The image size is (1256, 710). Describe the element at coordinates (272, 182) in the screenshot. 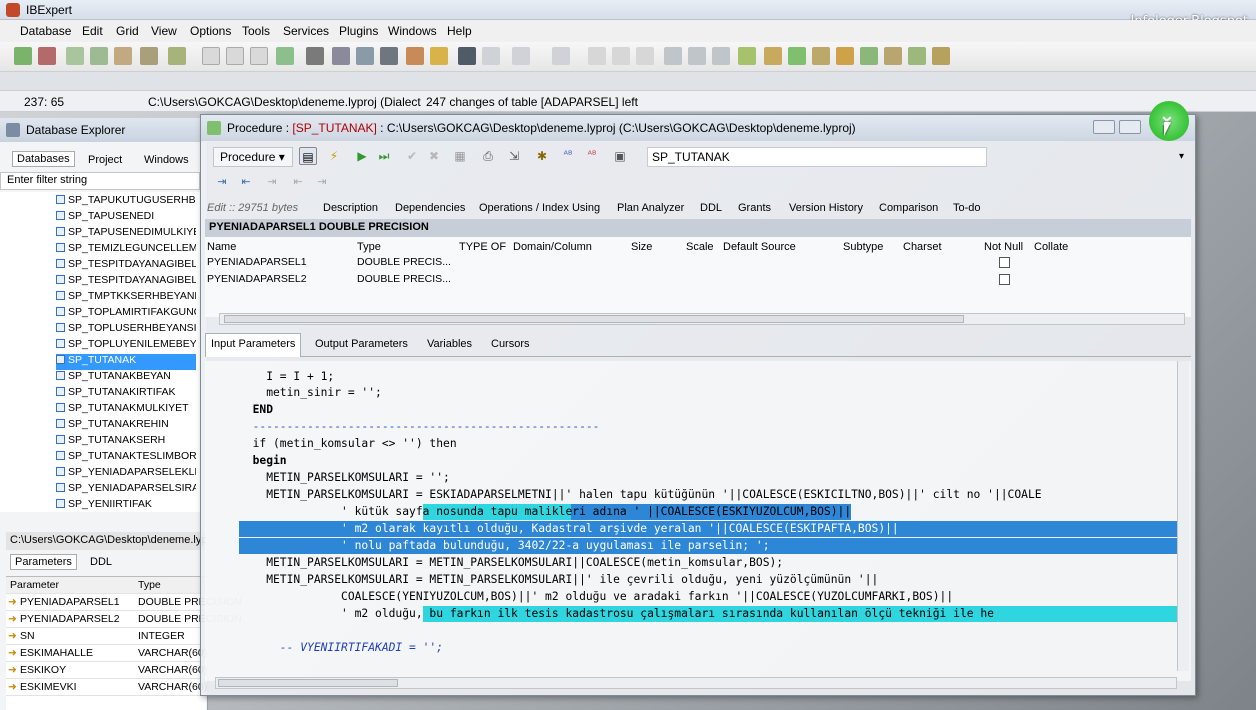

I see `comment-icon: ⇥` at that location.